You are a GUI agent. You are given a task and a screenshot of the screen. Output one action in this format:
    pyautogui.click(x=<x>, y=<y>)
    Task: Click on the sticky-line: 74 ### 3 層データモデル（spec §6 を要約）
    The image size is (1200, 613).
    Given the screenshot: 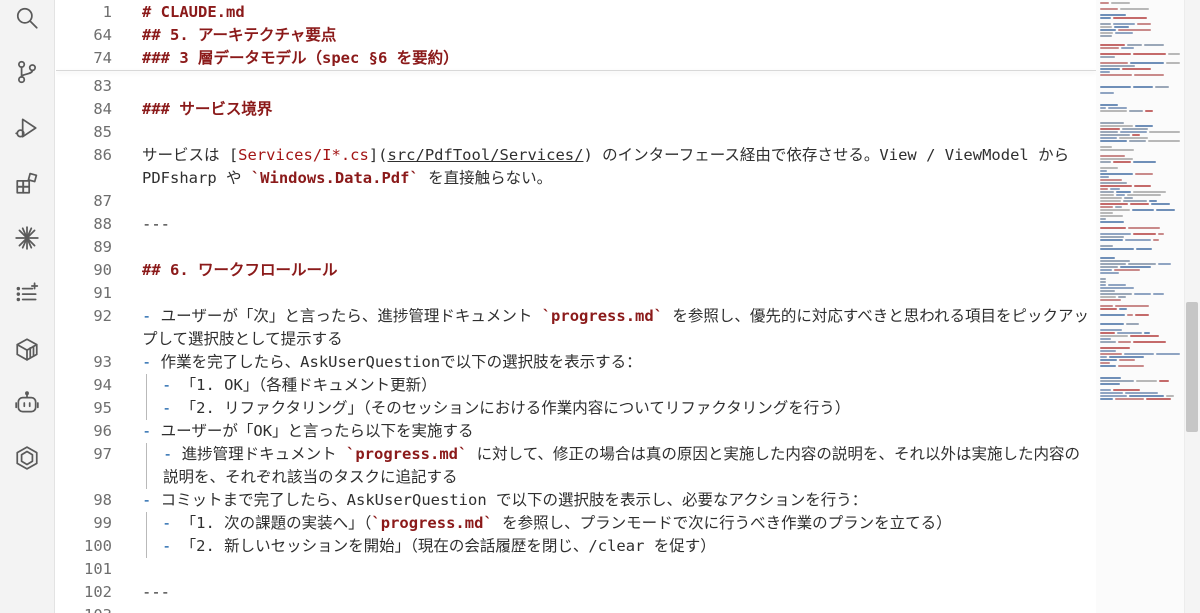 What is the action you would take?
    pyautogui.click(x=576, y=58)
    